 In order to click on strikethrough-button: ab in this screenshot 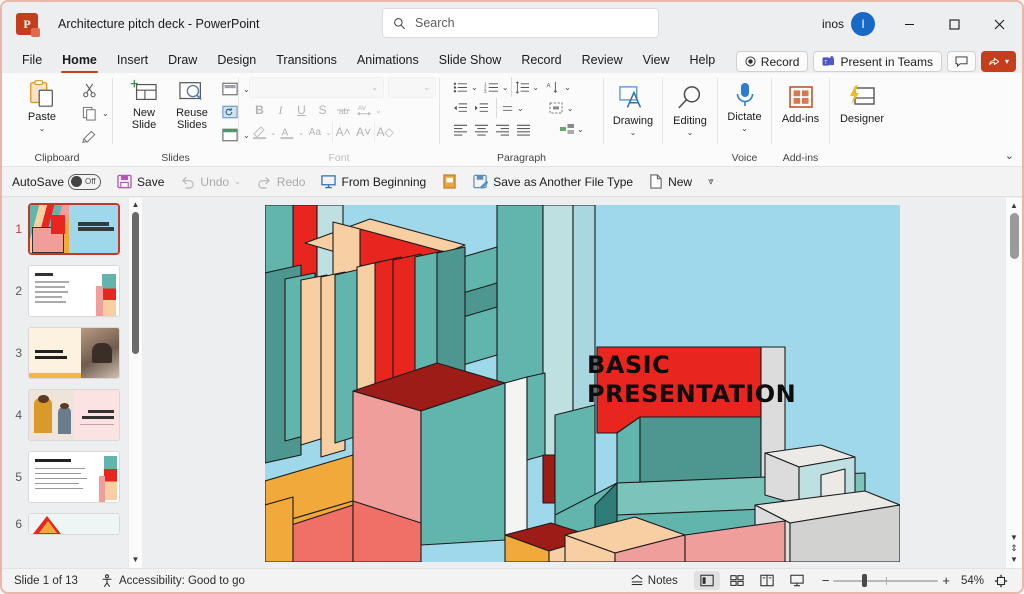, I will do `click(343, 110)`.